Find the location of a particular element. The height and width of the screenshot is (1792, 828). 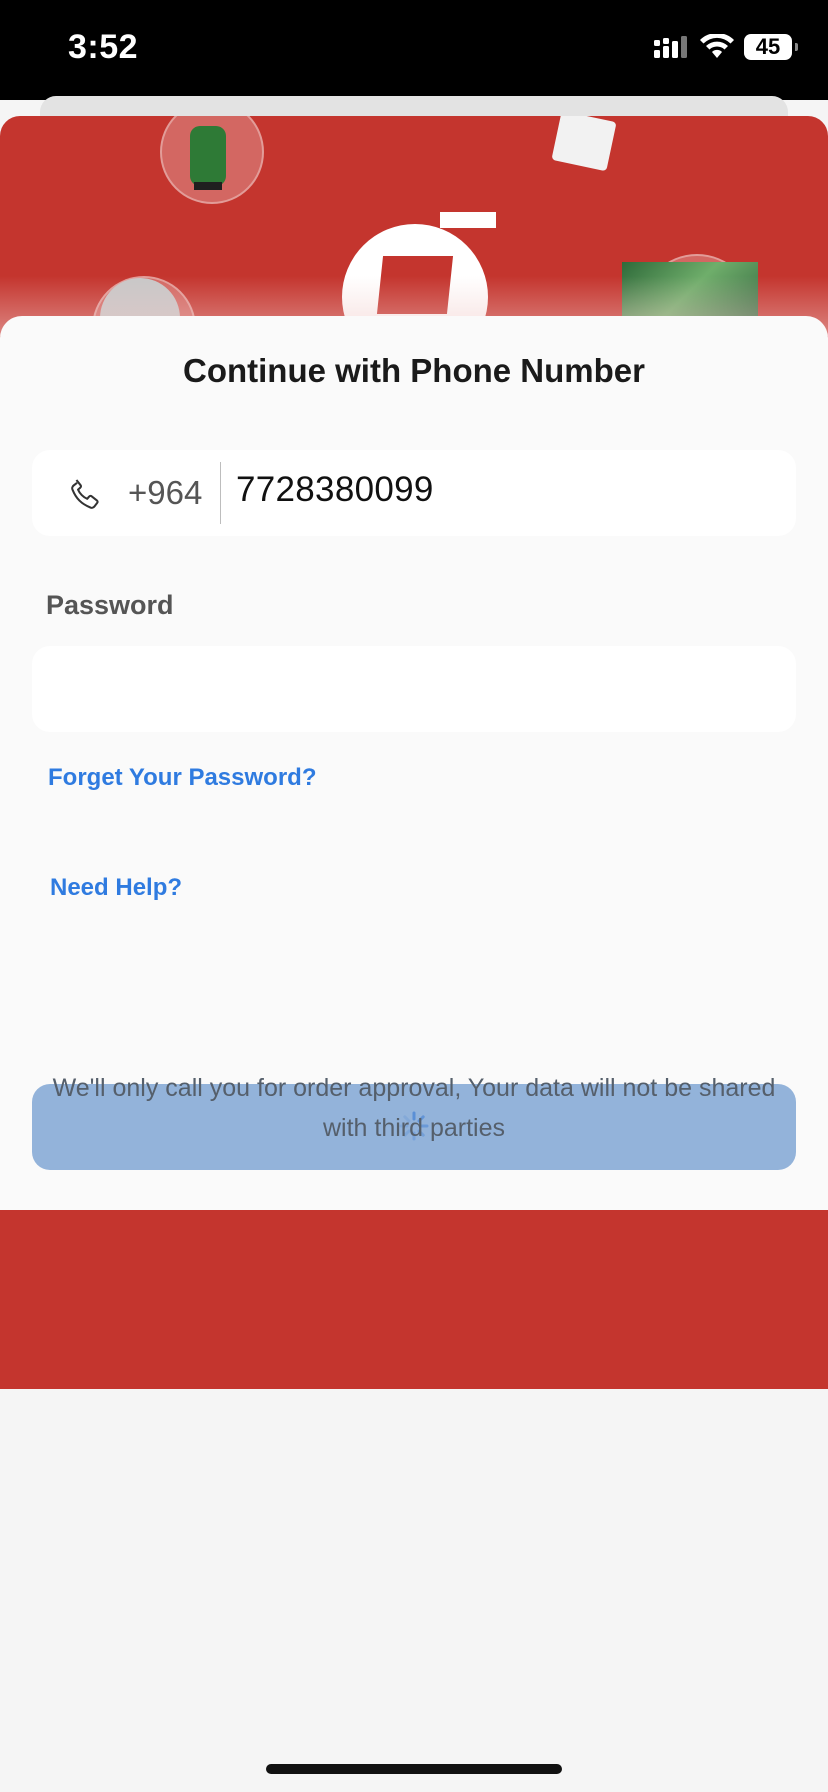

status-bar: 3:52 45 is located at coordinates (414, 50).